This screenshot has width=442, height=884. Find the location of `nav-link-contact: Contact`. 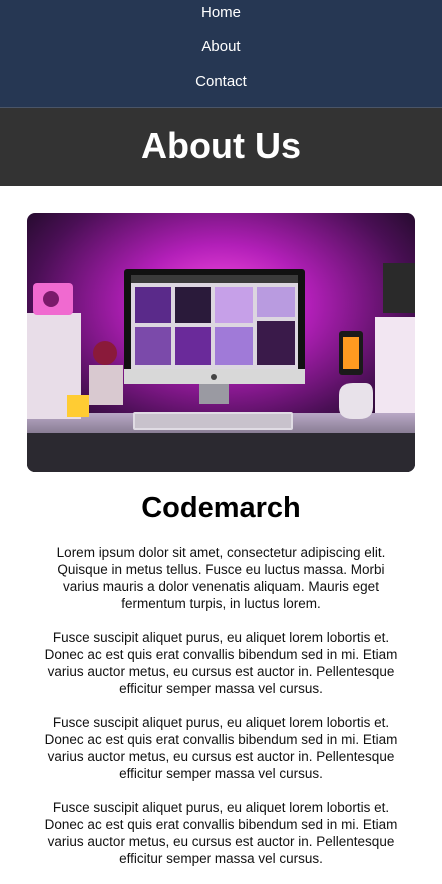

nav-link-contact: Contact is located at coordinates (221, 82).